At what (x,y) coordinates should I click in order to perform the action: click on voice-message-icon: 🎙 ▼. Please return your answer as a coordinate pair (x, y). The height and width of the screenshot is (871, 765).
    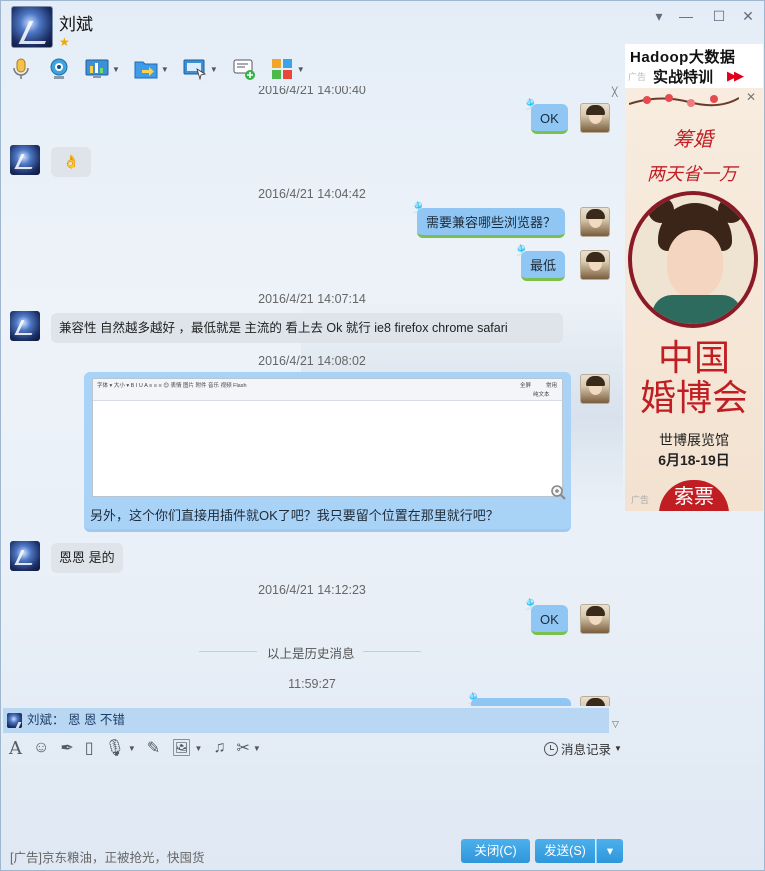
    Looking at the image, I should click on (120, 748).